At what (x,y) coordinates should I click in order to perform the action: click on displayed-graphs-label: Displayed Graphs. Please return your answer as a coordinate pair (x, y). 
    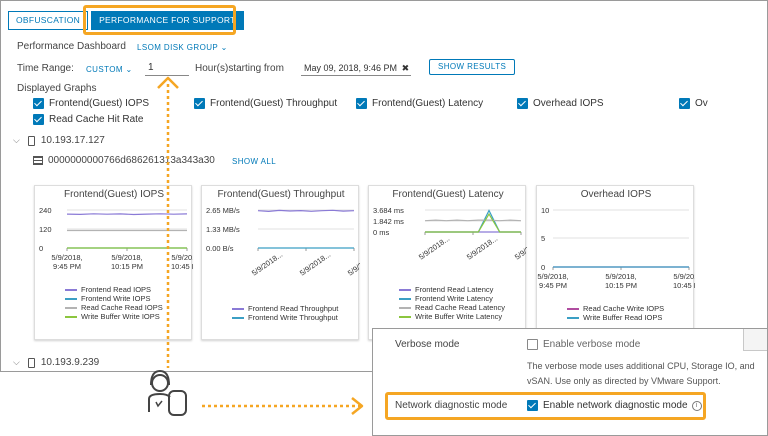
    Looking at the image, I should click on (57, 88).